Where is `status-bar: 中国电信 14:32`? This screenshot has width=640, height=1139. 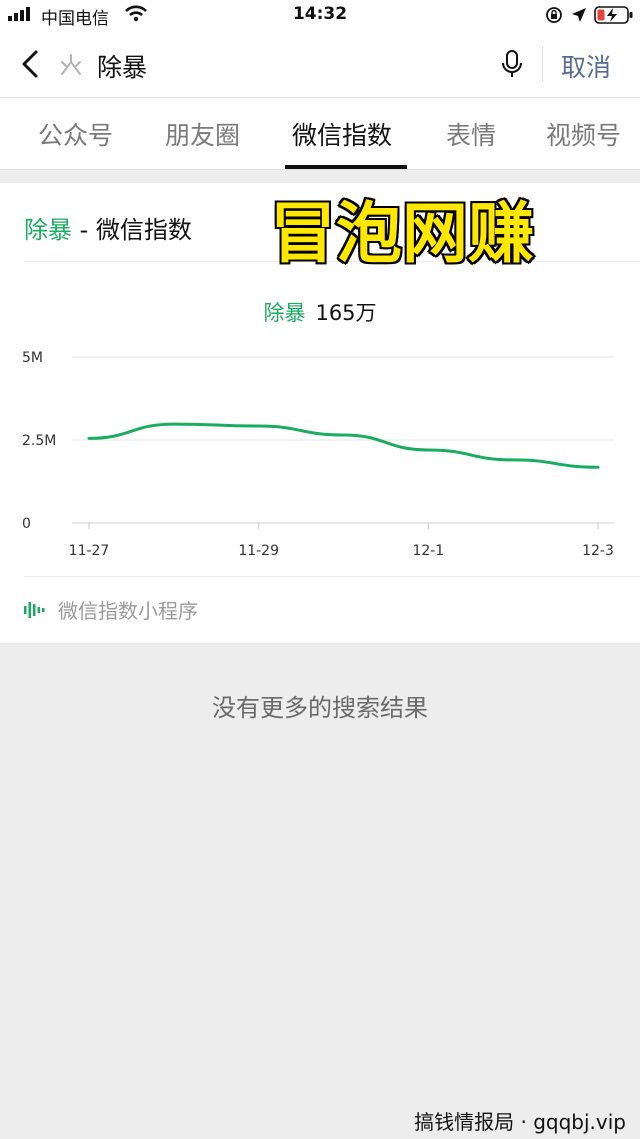
status-bar: 中国电信 14:32 is located at coordinates (320, 15).